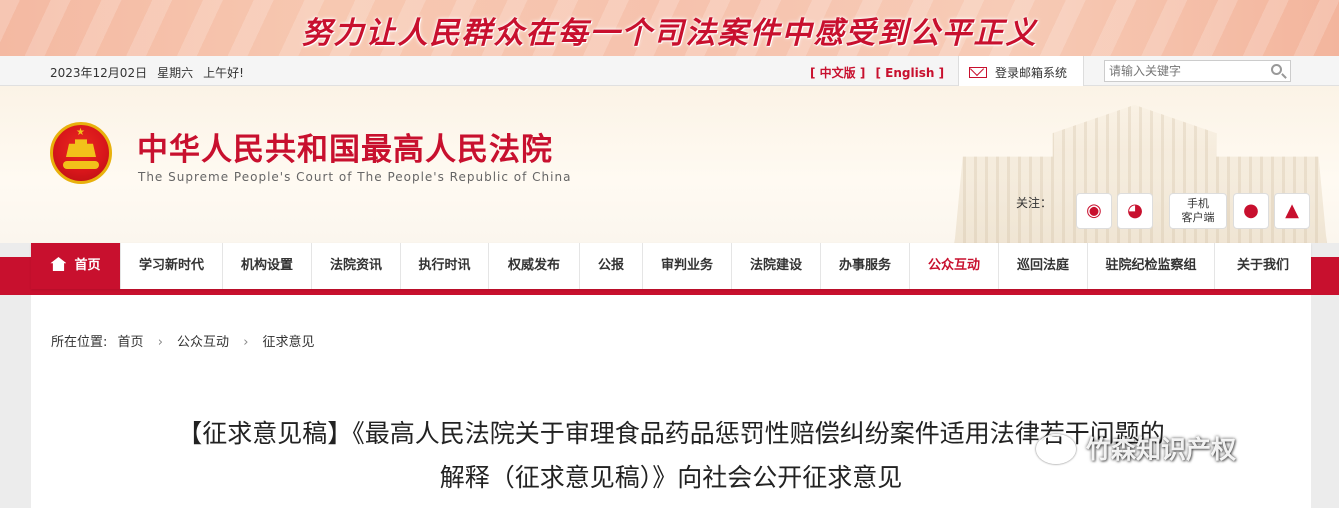 The width and height of the screenshot is (1339, 508). Describe the element at coordinates (1161, 449) in the screenshot. I see `watermark-text: 竹森知识产权` at that location.